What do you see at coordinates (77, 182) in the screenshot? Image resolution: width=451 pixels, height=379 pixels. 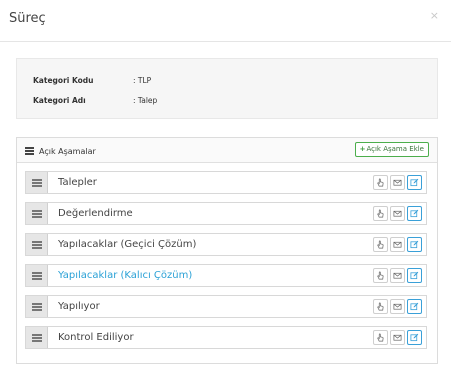 I see `stage-name: Talepler` at bounding box center [77, 182].